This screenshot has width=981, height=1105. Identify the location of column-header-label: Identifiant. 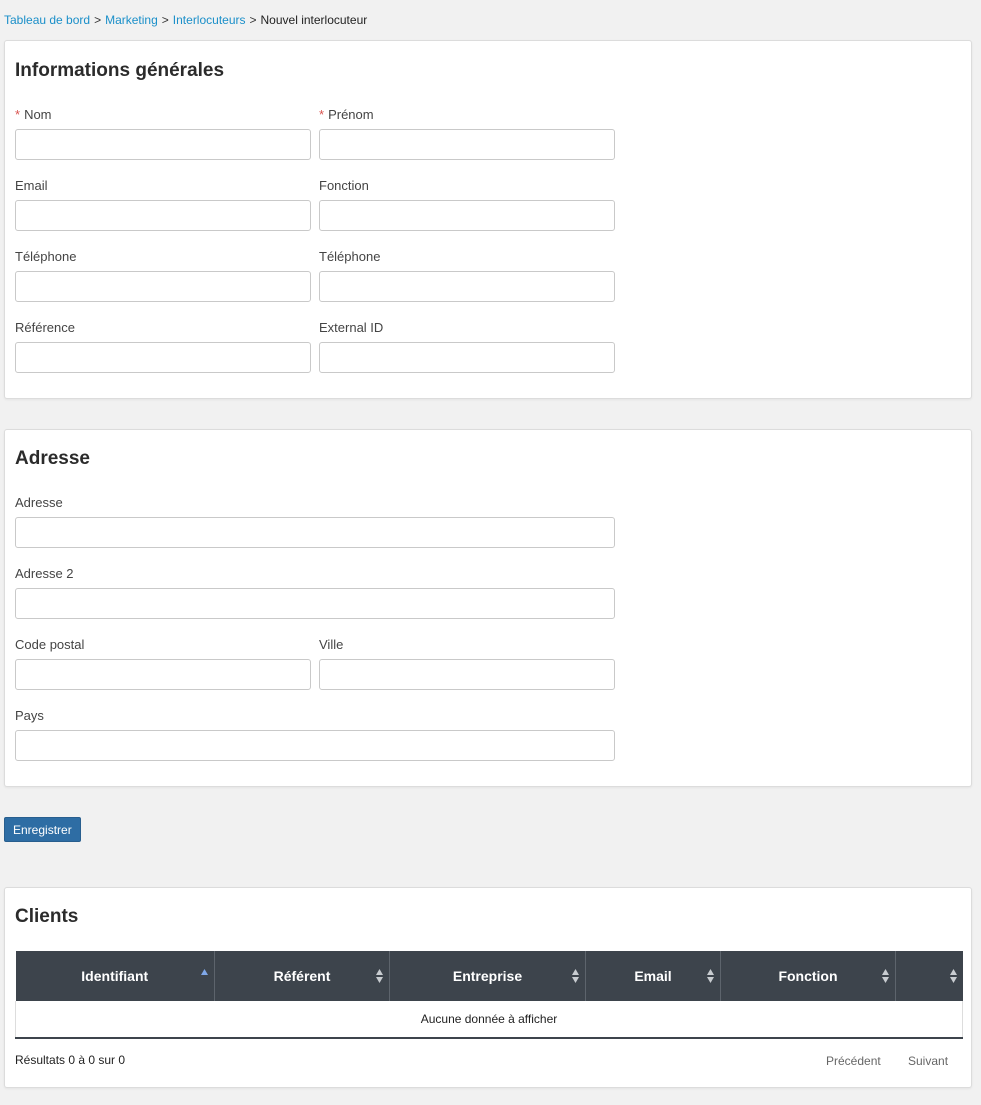
(115, 976).